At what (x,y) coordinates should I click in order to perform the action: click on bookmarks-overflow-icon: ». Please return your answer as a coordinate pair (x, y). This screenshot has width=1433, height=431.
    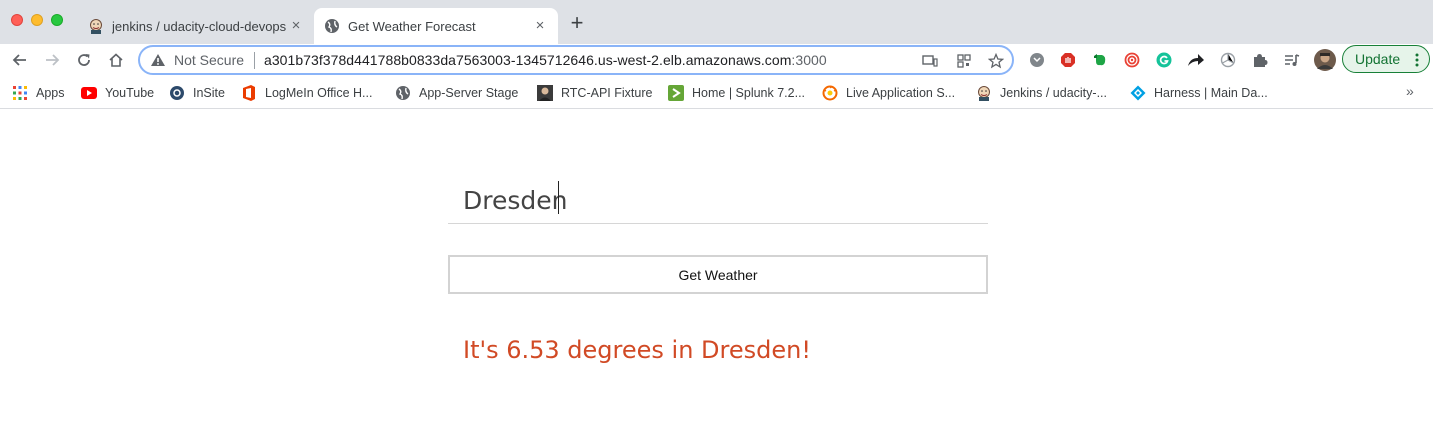
    Looking at the image, I should click on (1410, 91).